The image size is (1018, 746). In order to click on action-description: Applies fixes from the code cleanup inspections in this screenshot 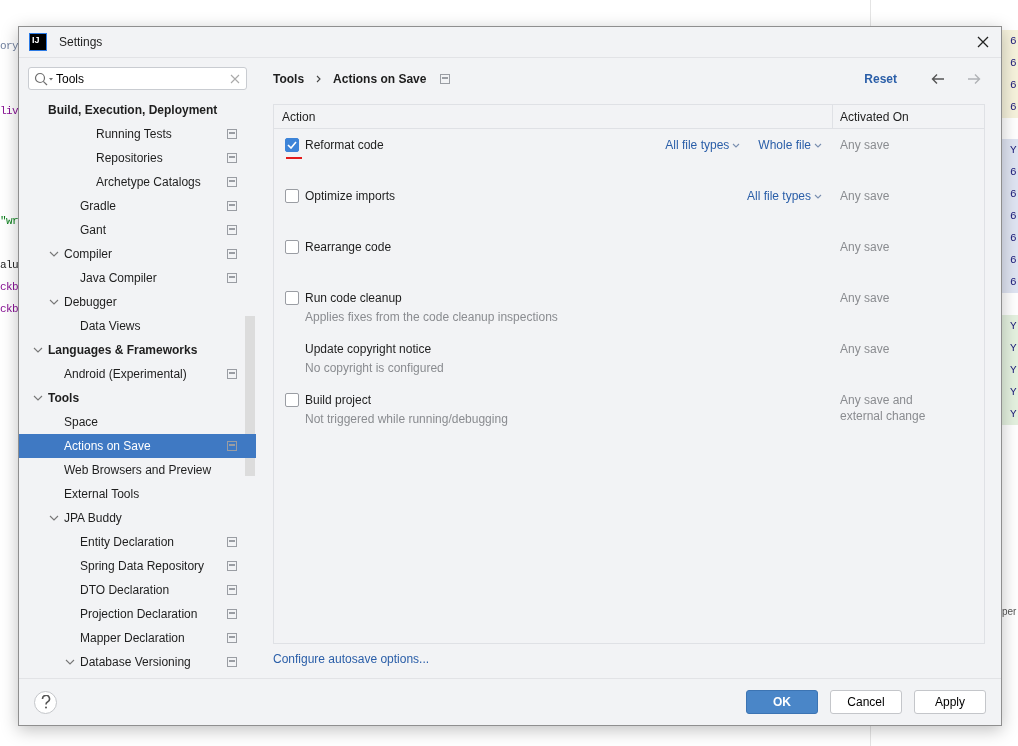, I will do `click(432, 317)`.